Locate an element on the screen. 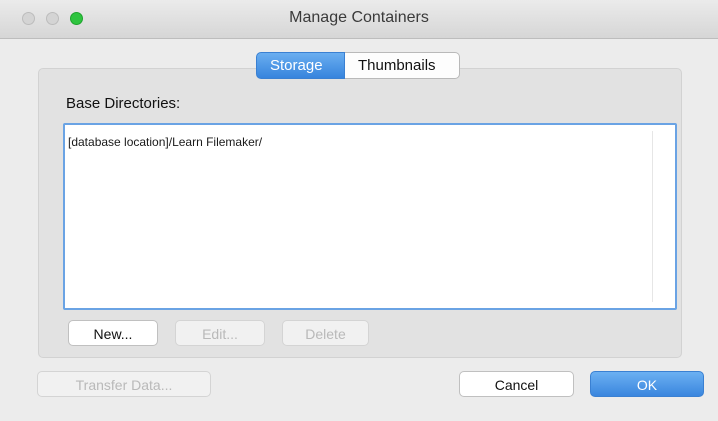  cancel-button: Cancel is located at coordinates (516, 384).